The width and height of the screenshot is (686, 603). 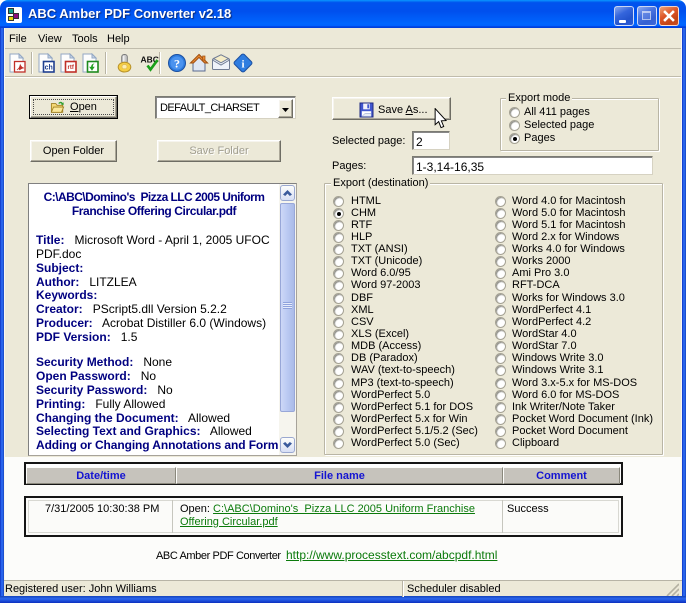 What do you see at coordinates (71, 68) in the screenshot?
I see `svg-text: rtf` at bounding box center [71, 68].